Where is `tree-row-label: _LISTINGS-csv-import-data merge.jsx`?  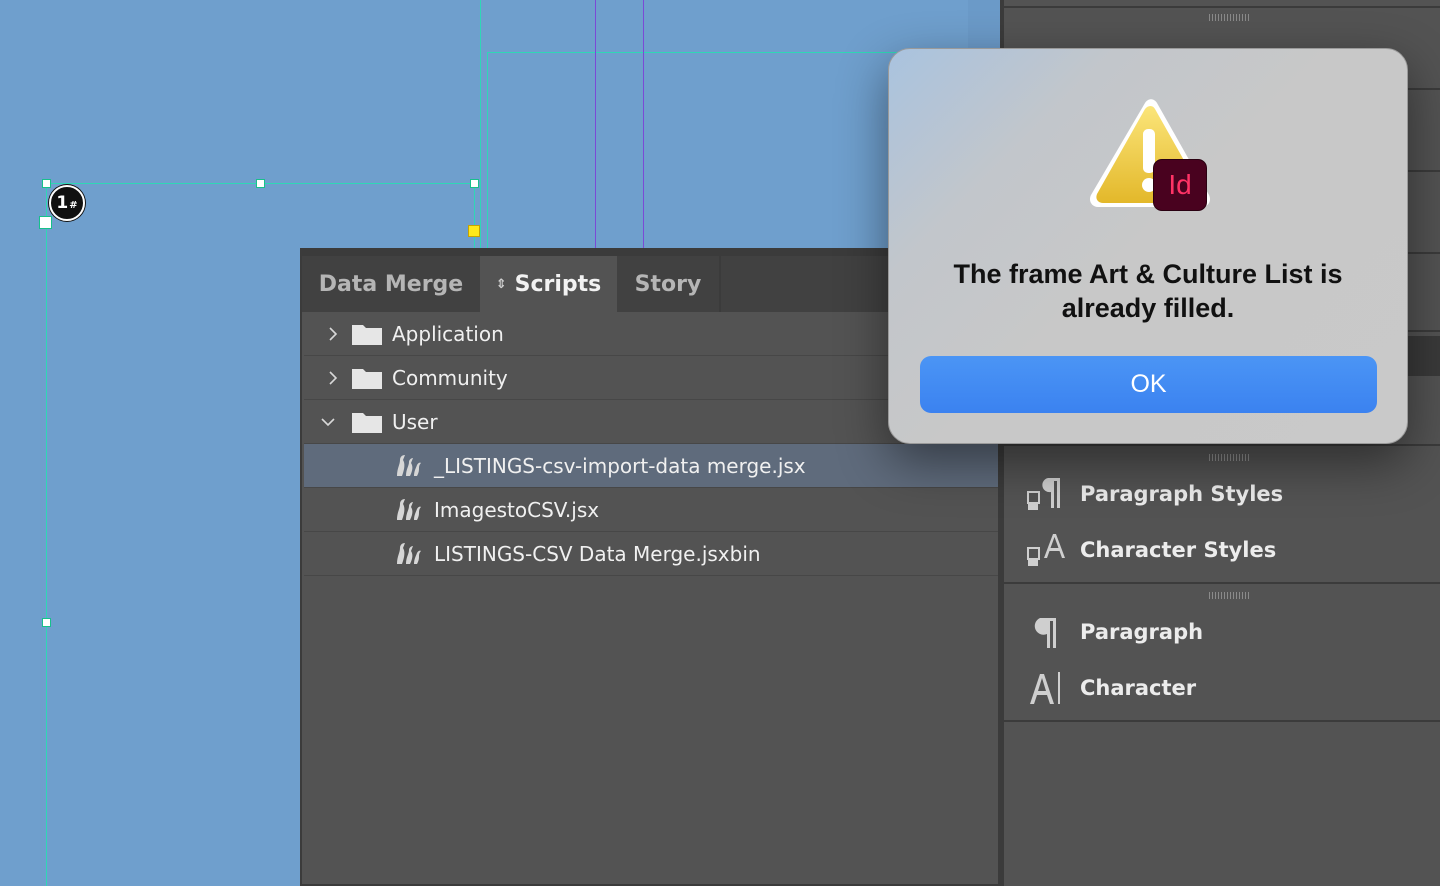 tree-row-label: _LISTINGS-csv-import-data merge.jsx is located at coordinates (620, 465).